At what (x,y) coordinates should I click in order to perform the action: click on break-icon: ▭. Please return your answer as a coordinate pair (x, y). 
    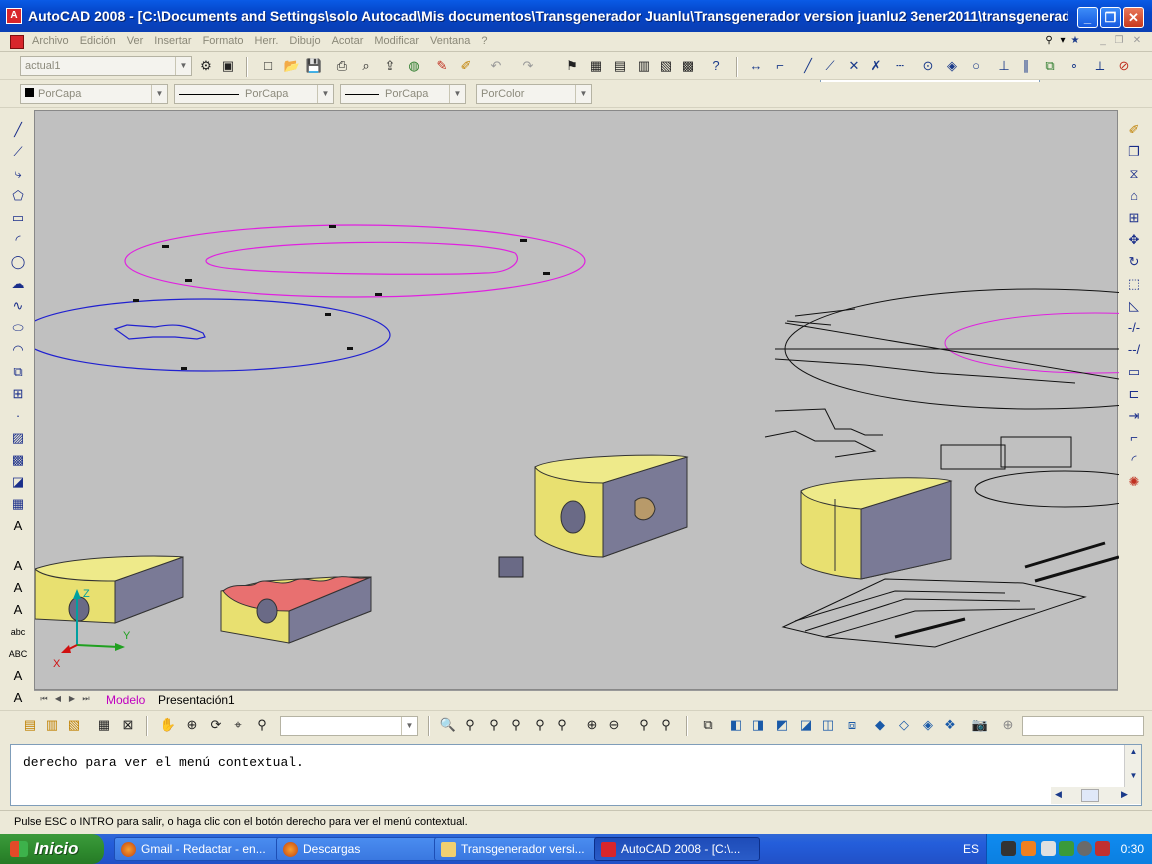
    Looking at the image, I should click on (1134, 372).